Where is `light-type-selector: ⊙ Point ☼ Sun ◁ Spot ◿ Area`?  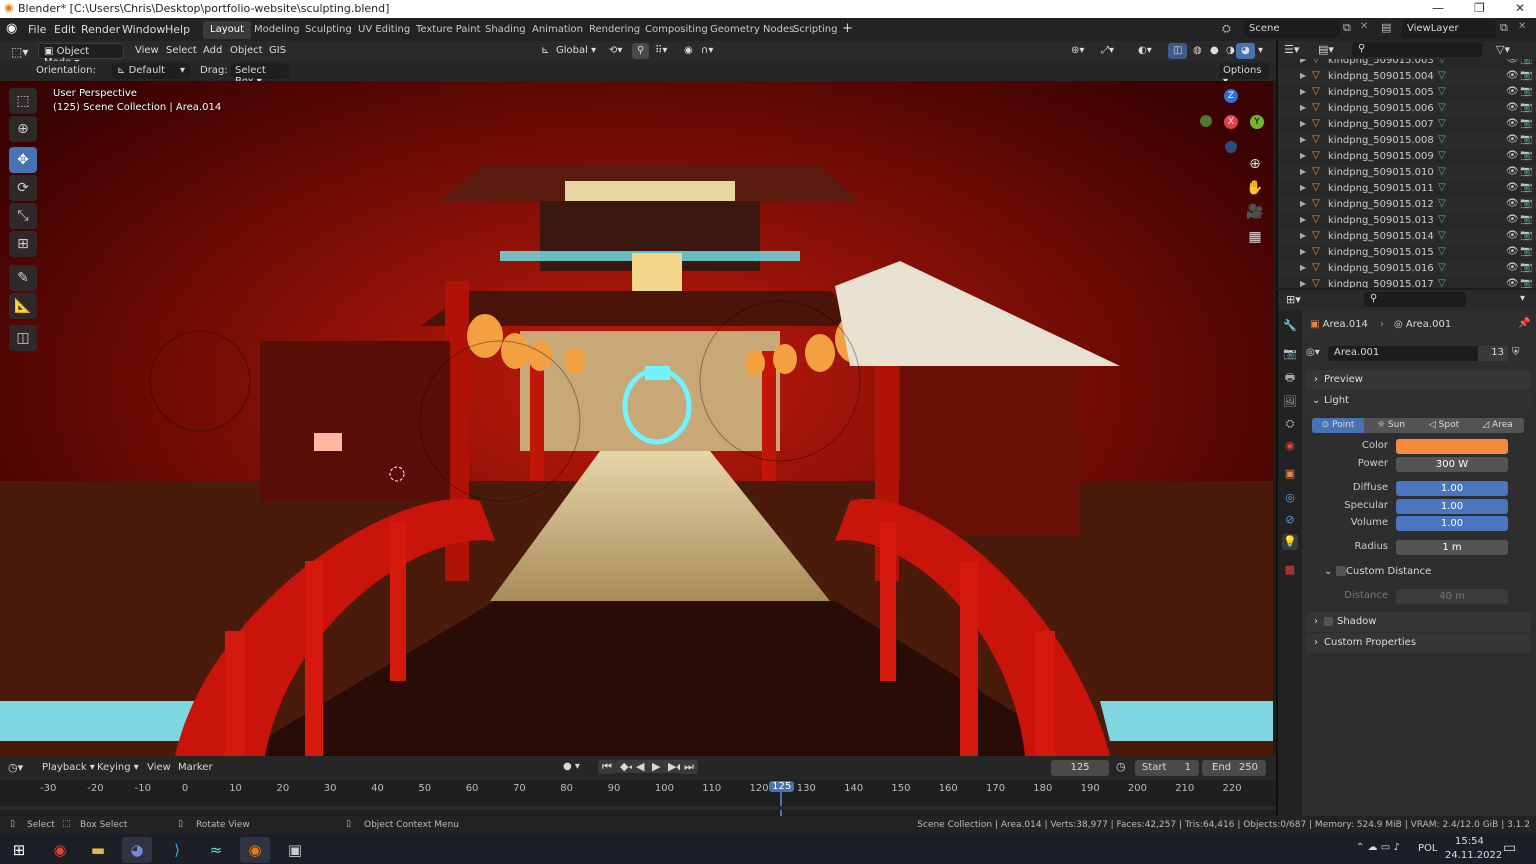
light-type-selector: ⊙ Point ☼ Sun ◁ Spot ◿ Area is located at coordinates (1418, 425).